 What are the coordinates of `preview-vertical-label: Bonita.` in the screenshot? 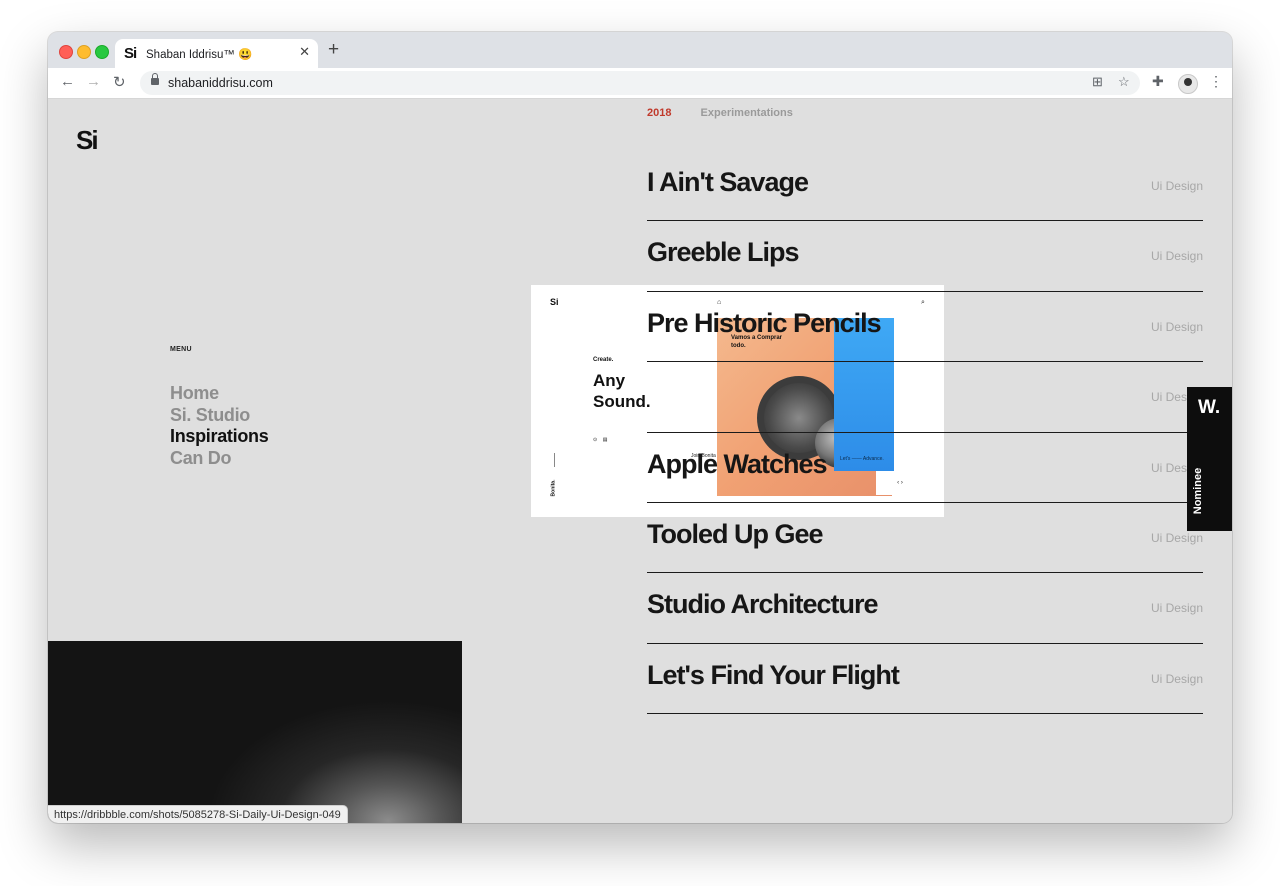 It's located at (553, 488).